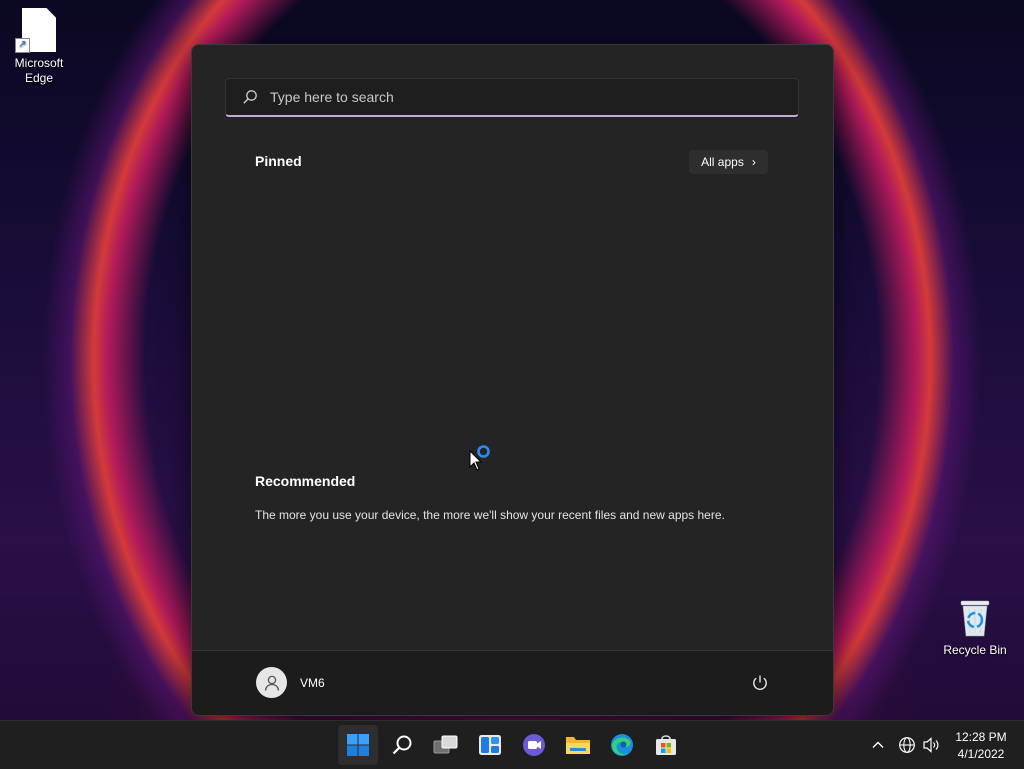 This screenshot has height=769, width=1024. I want to click on file-explorer-button, so click(578, 745).